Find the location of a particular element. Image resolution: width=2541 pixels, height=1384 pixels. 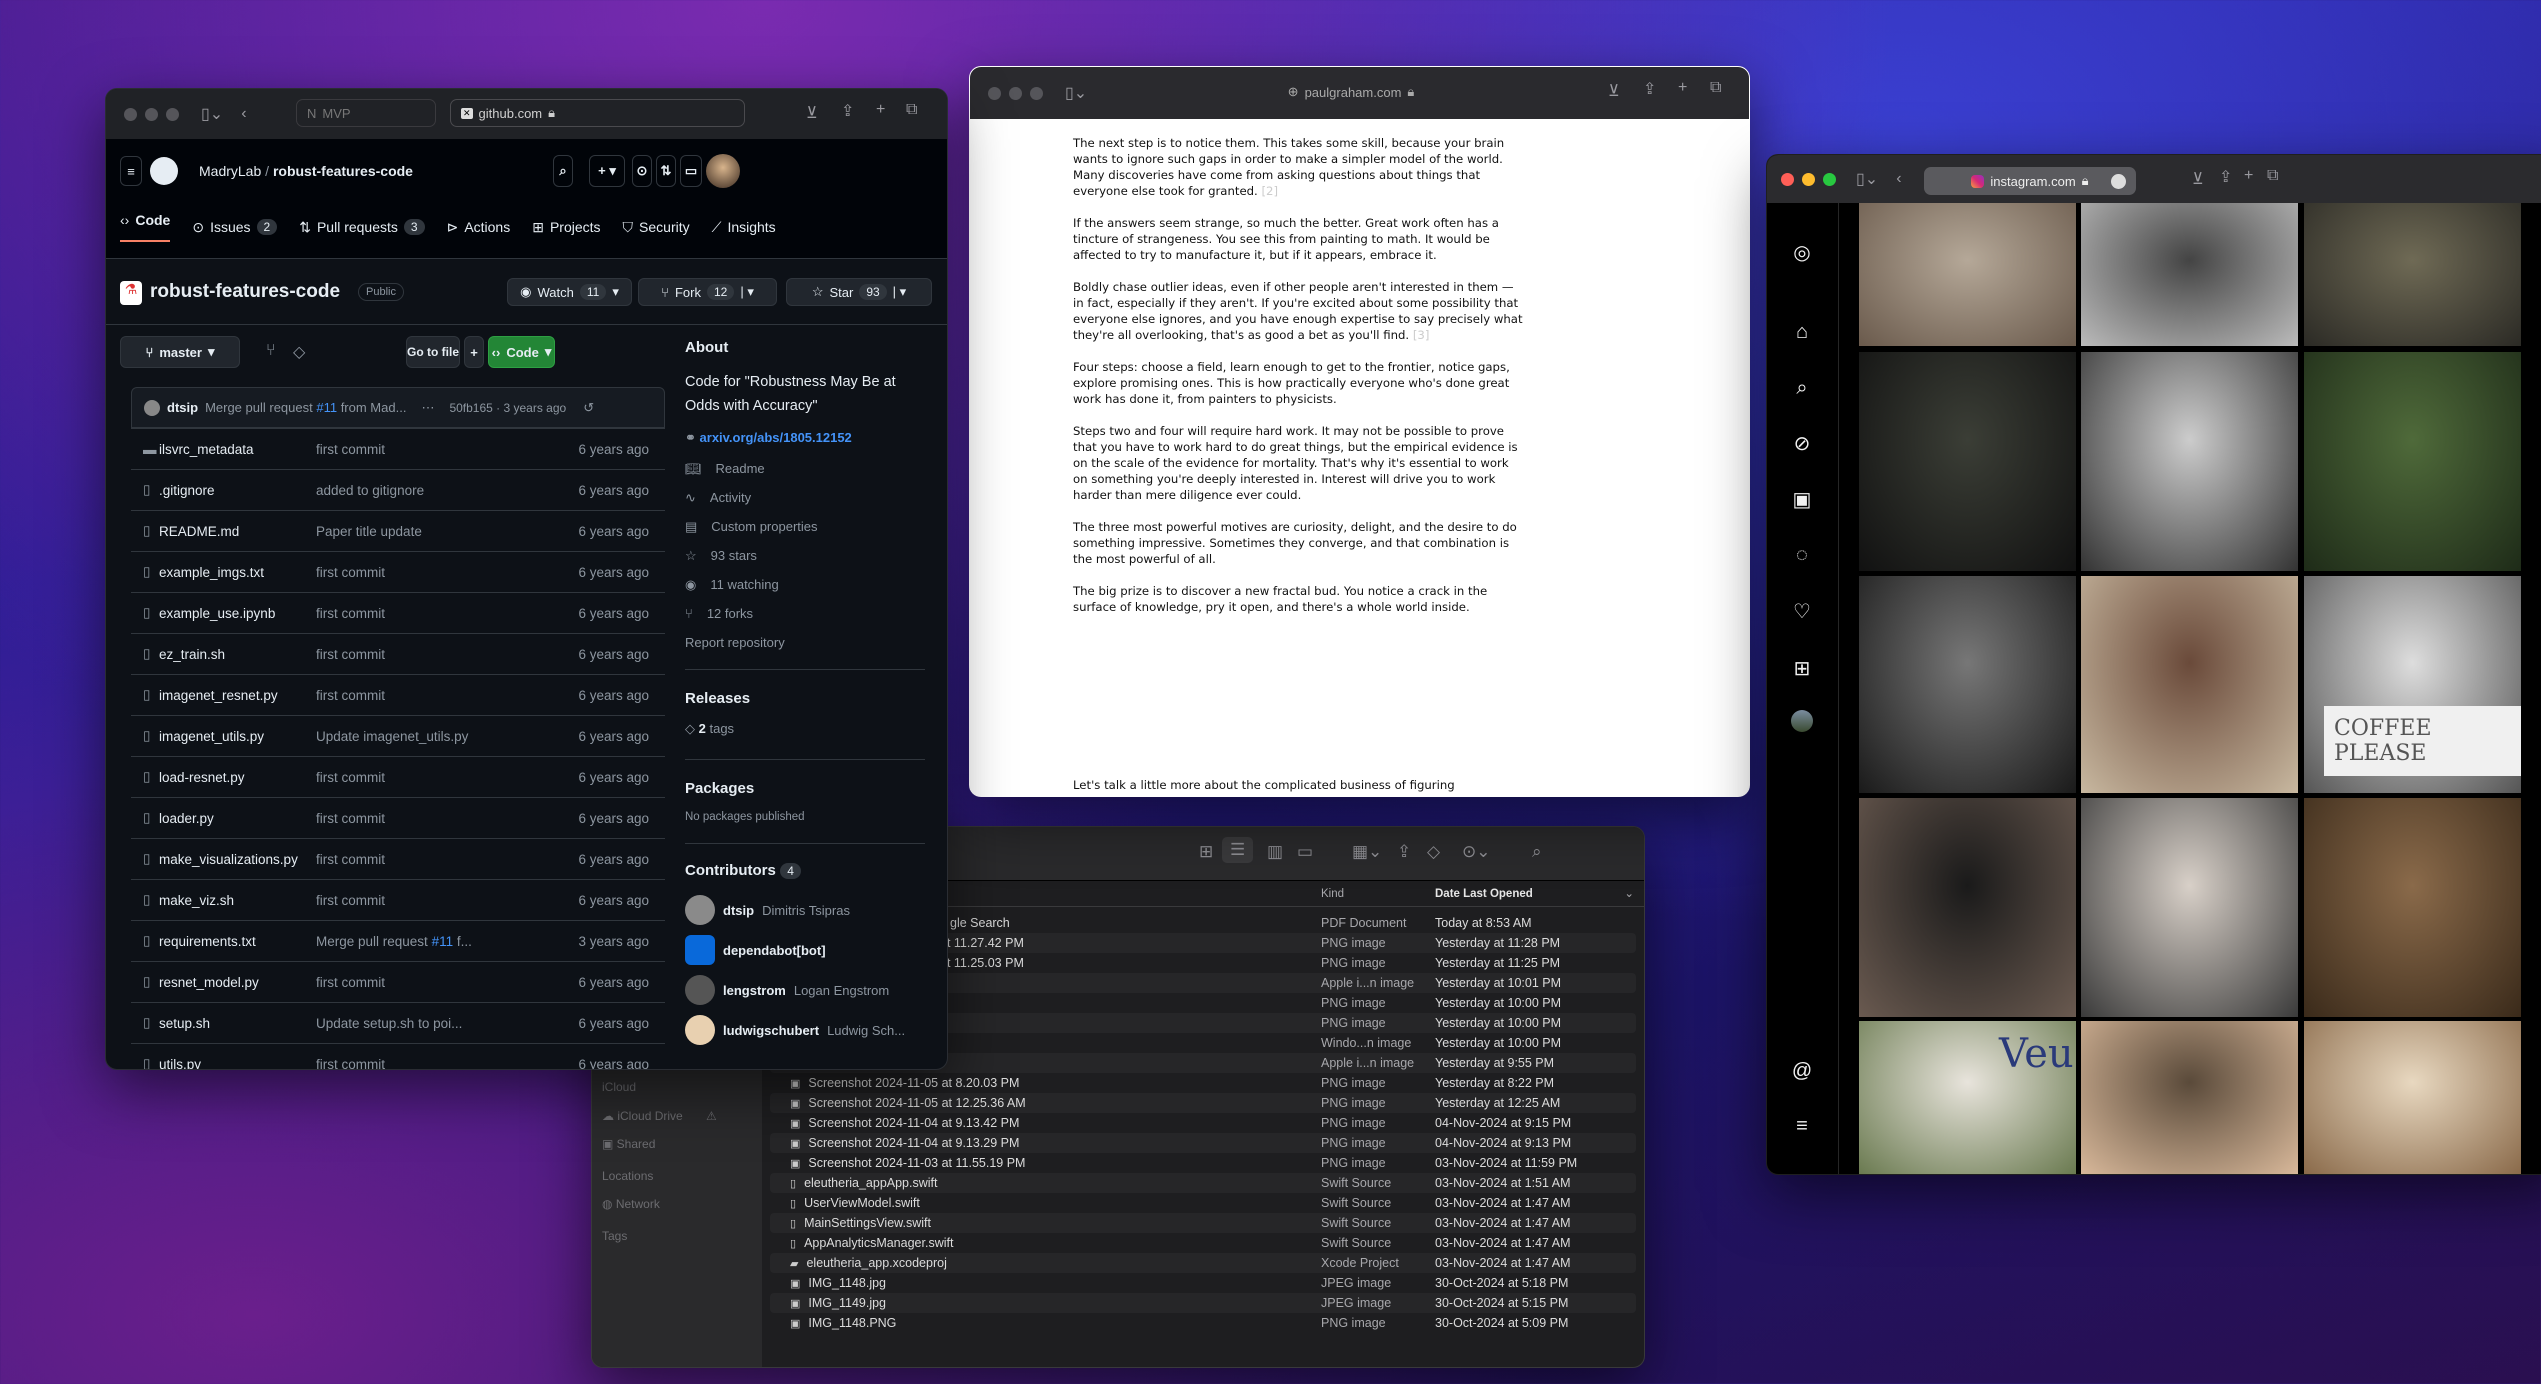

menu-icon: ≡ is located at coordinates (1802, 1126).